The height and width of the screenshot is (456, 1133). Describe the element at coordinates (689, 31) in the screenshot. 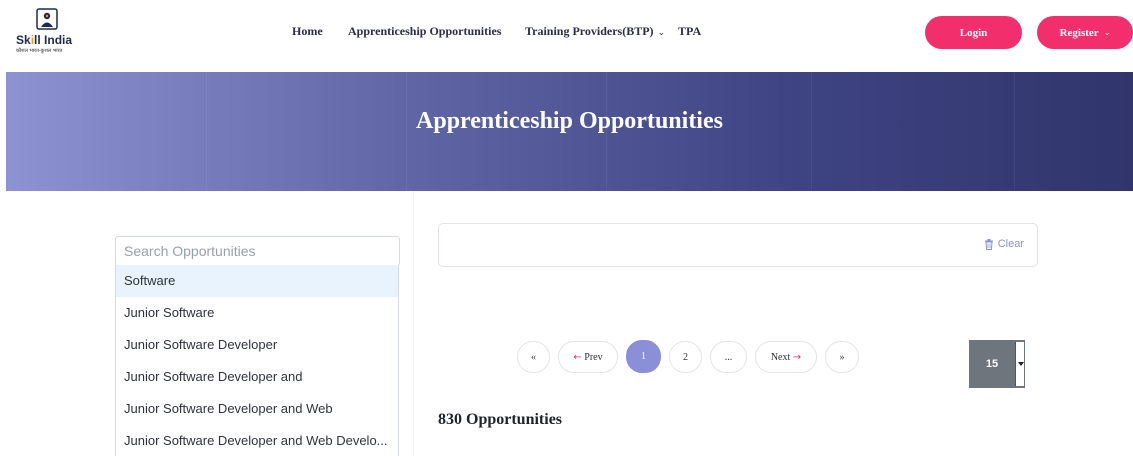

I see `nav-tpa: TPA` at that location.